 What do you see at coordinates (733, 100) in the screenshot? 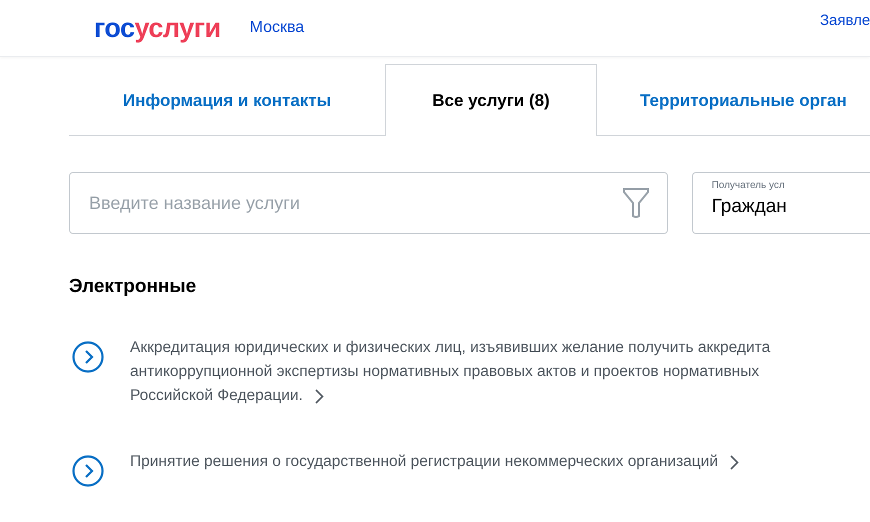
I see `tab: Территориальные орган` at bounding box center [733, 100].